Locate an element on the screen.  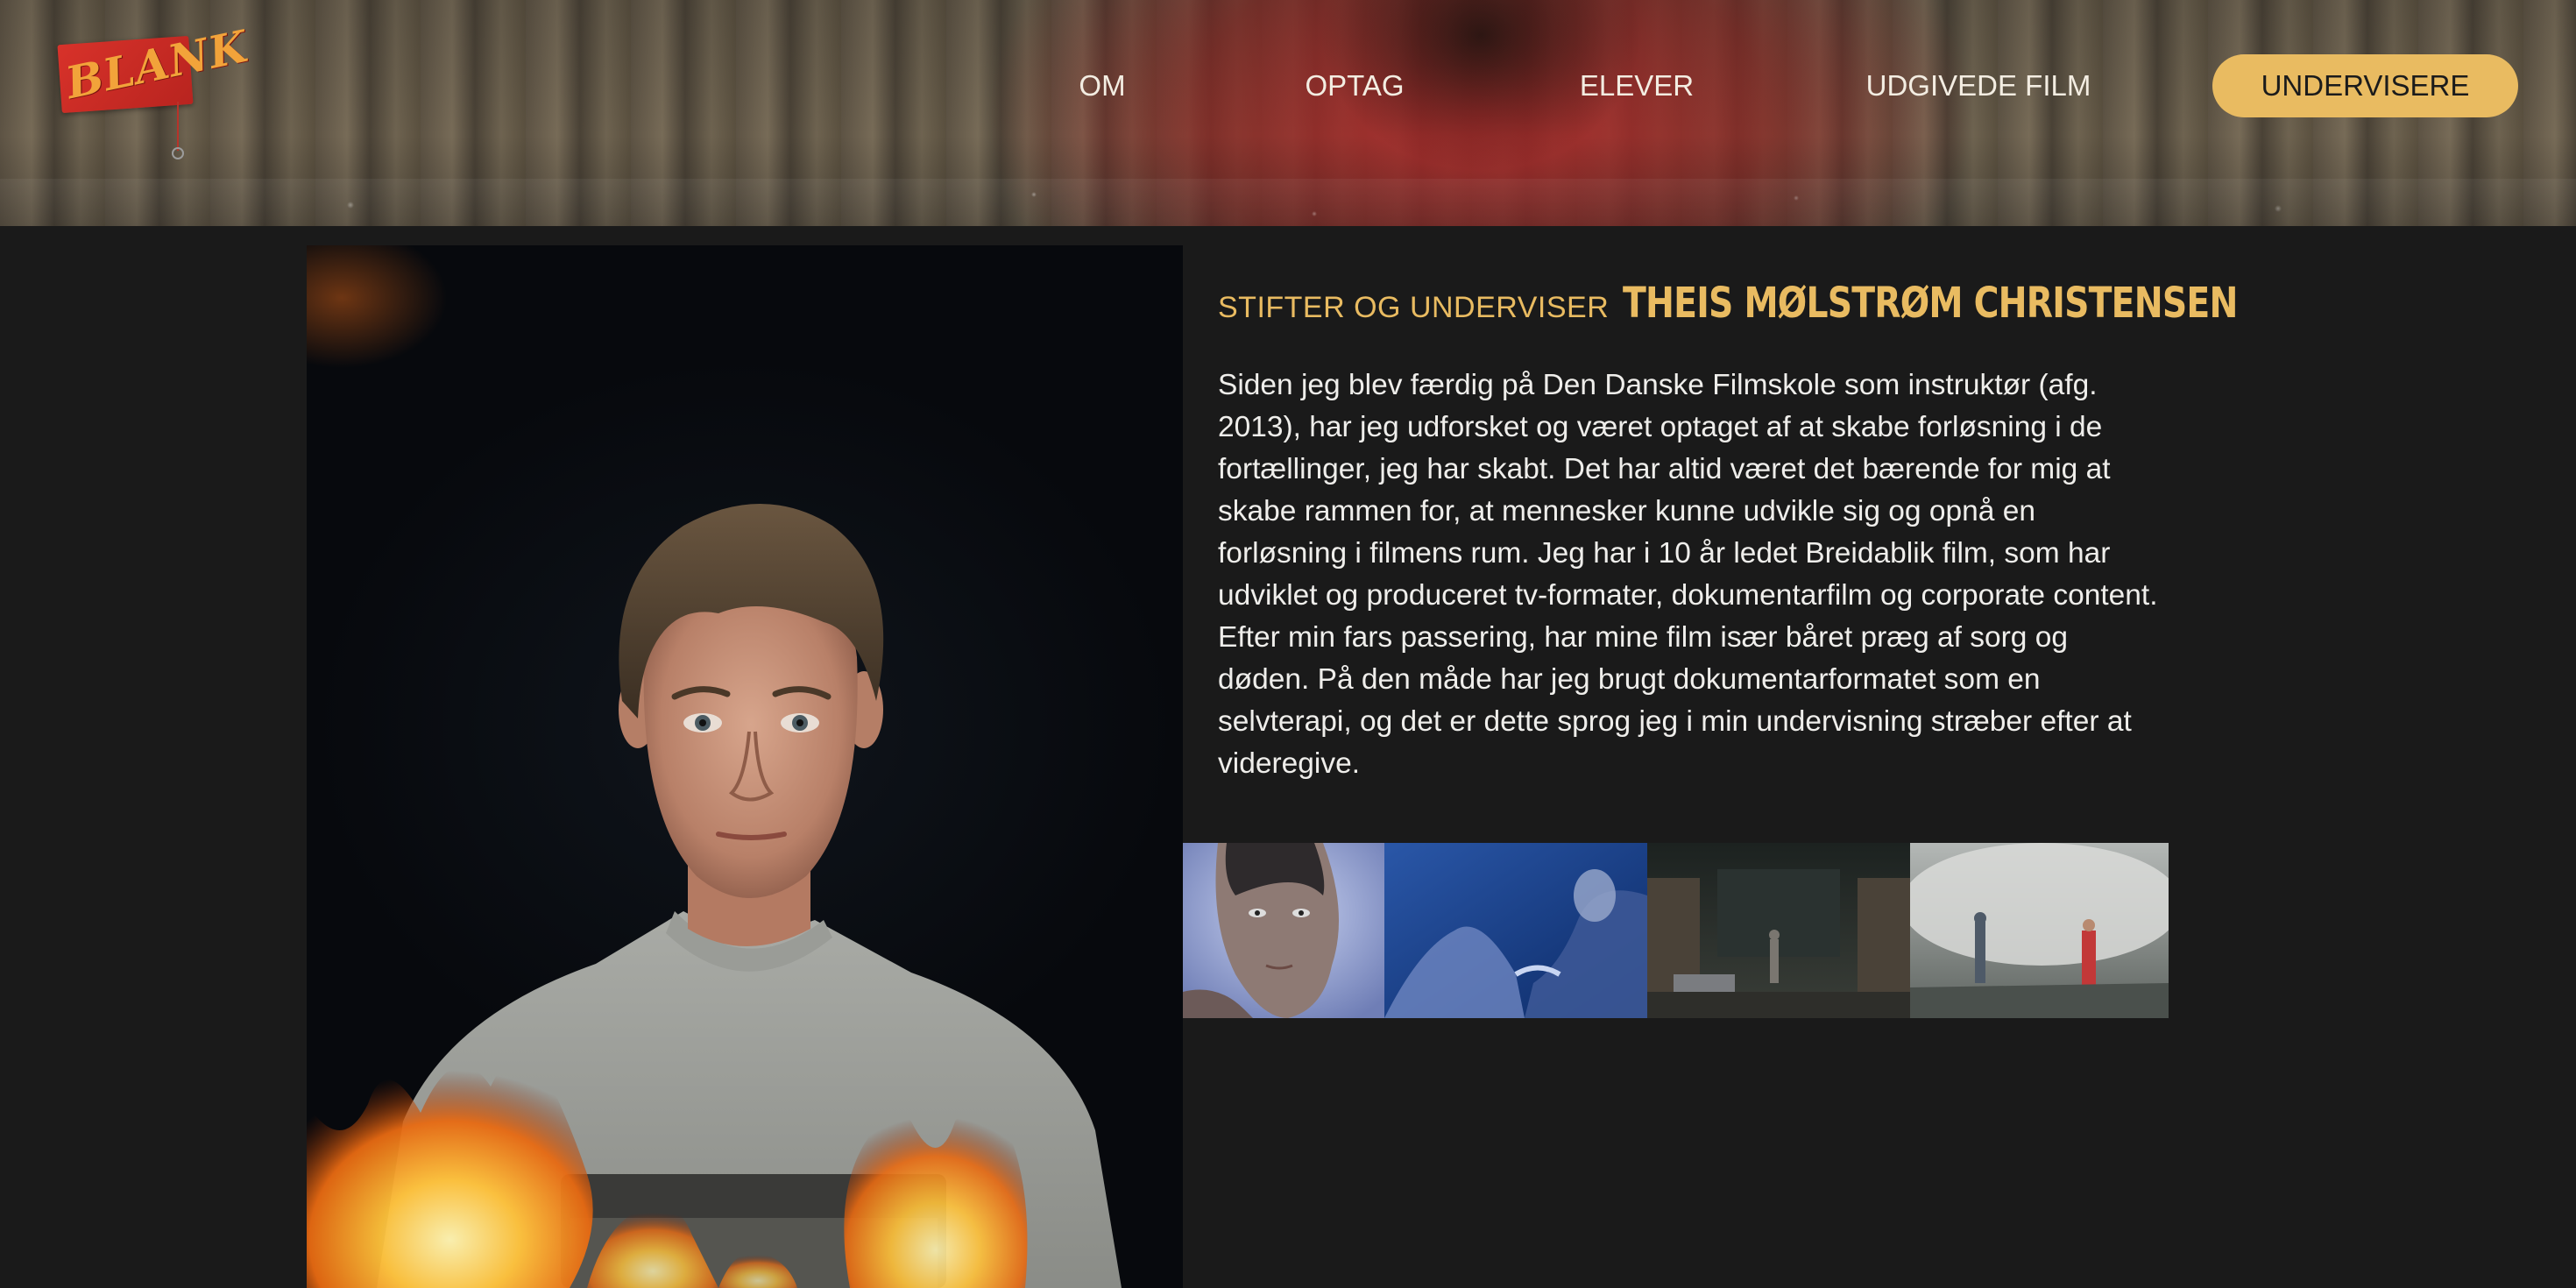
nav-item-om: OM is located at coordinates (1102, 85).